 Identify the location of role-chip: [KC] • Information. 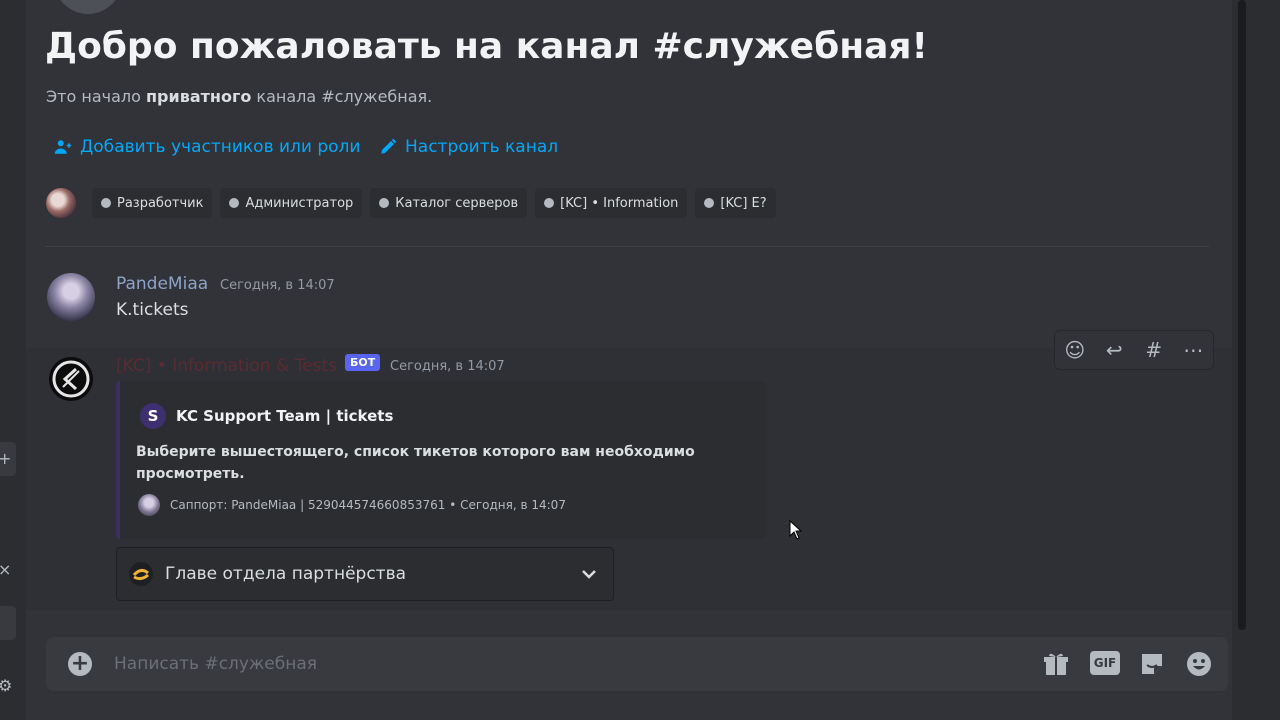
(611, 203).